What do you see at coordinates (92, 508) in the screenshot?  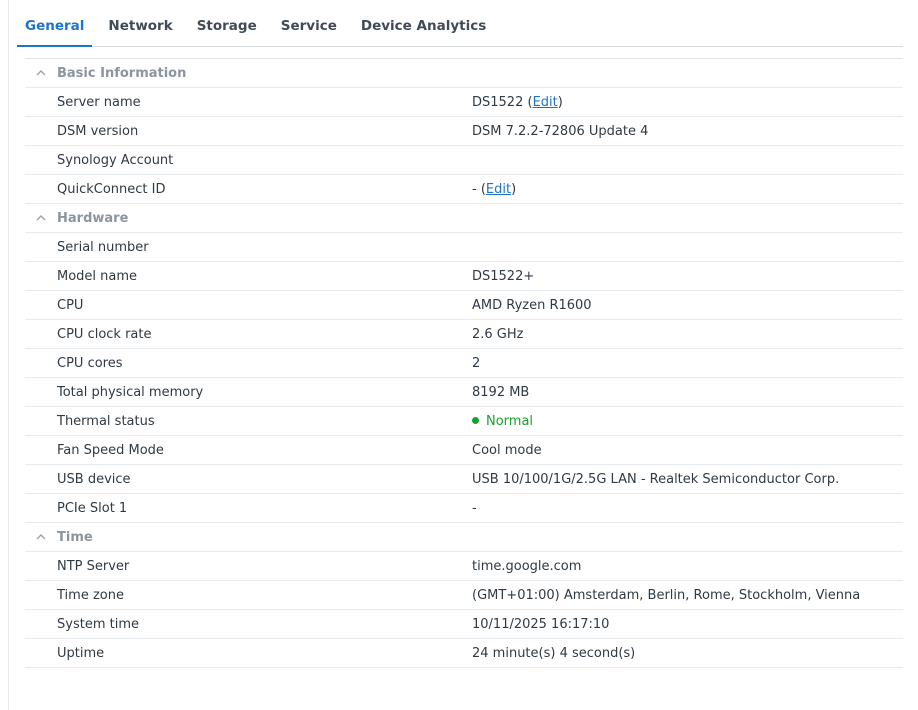 I see `row-label: PCIe Slot 1` at bounding box center [92, 508].